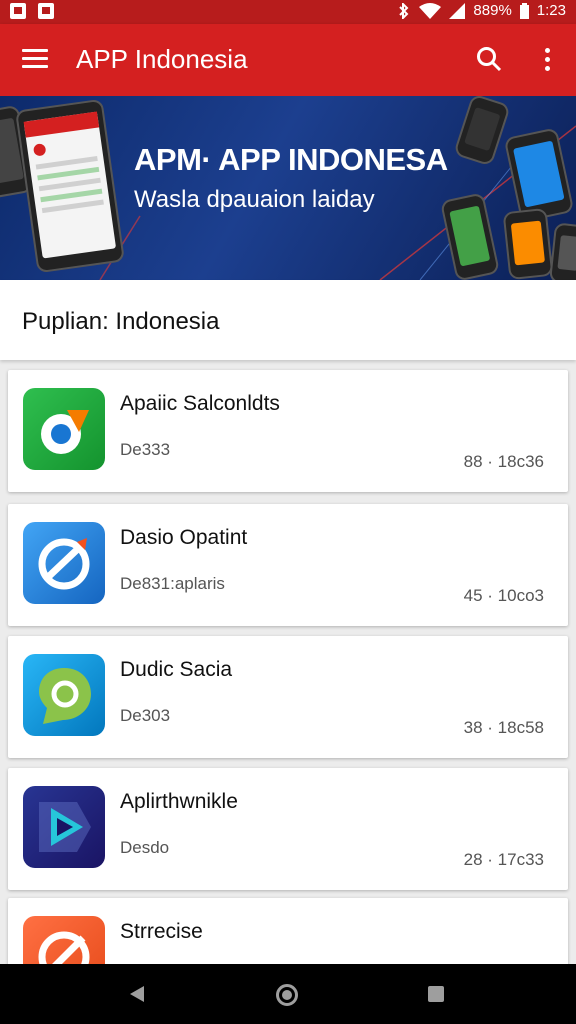 Image resolution: width=576 pixels, height=1024 pixels. Describe the element at coordinates (288, 697) in the screenshot. I see `app-card: Dudic Sacia De303 38 · 18c58` at that location.